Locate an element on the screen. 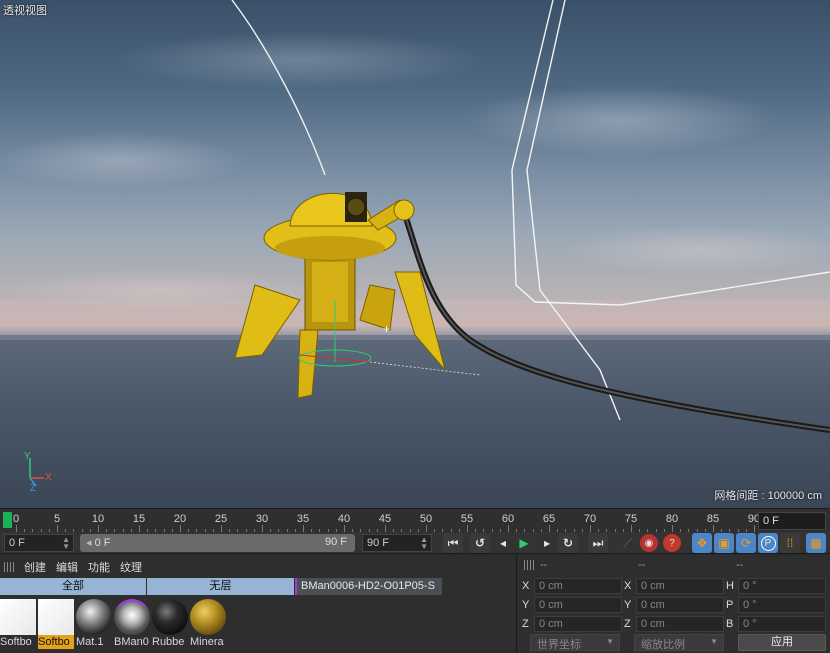 Image resolution: width=830 pixels, height=653 pixels. spline-left is located at coordinates (278, 88).